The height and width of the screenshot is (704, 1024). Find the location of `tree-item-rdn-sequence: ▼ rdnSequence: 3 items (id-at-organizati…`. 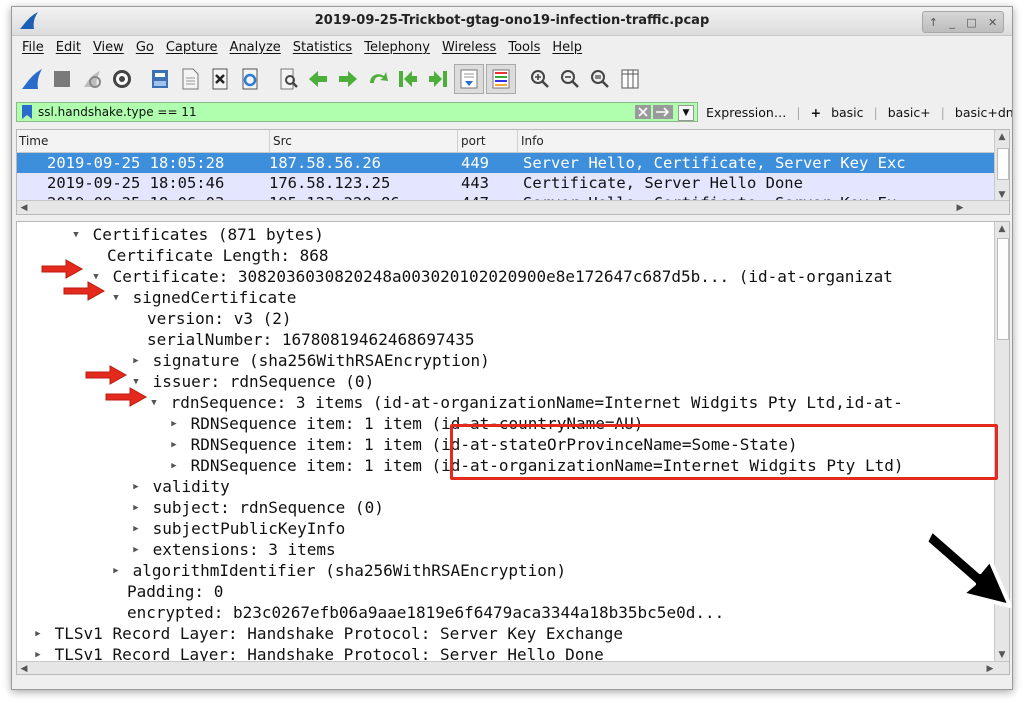

tree-item-rdn-sequence: ▼ rdnSequence: 3 items (id-at-organizati… is located at coordinates (524, 403).